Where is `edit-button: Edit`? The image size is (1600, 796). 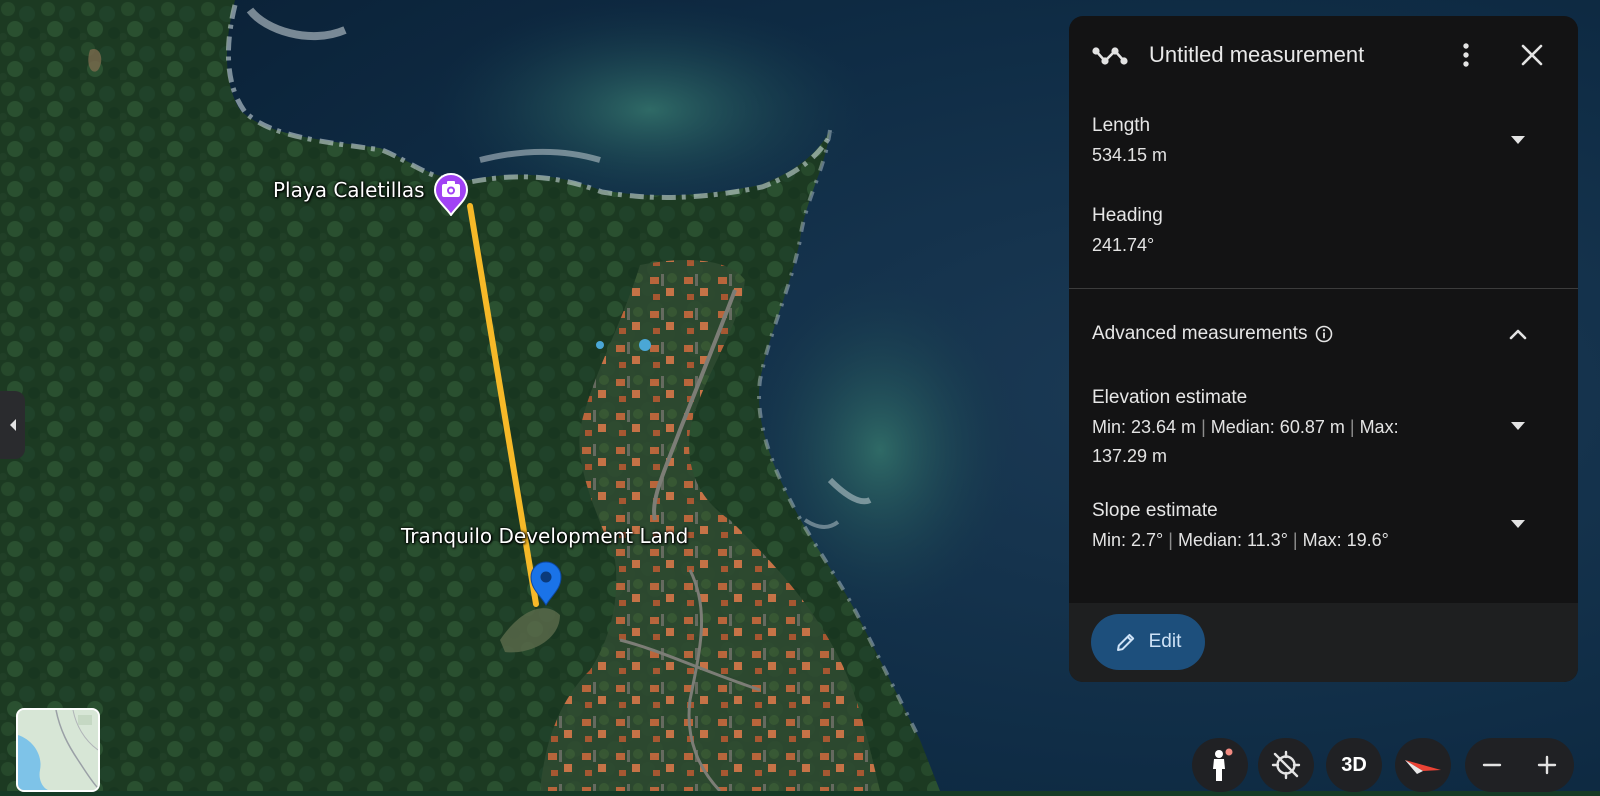
edit-button: Edit is located at coordinates (1148, 642).